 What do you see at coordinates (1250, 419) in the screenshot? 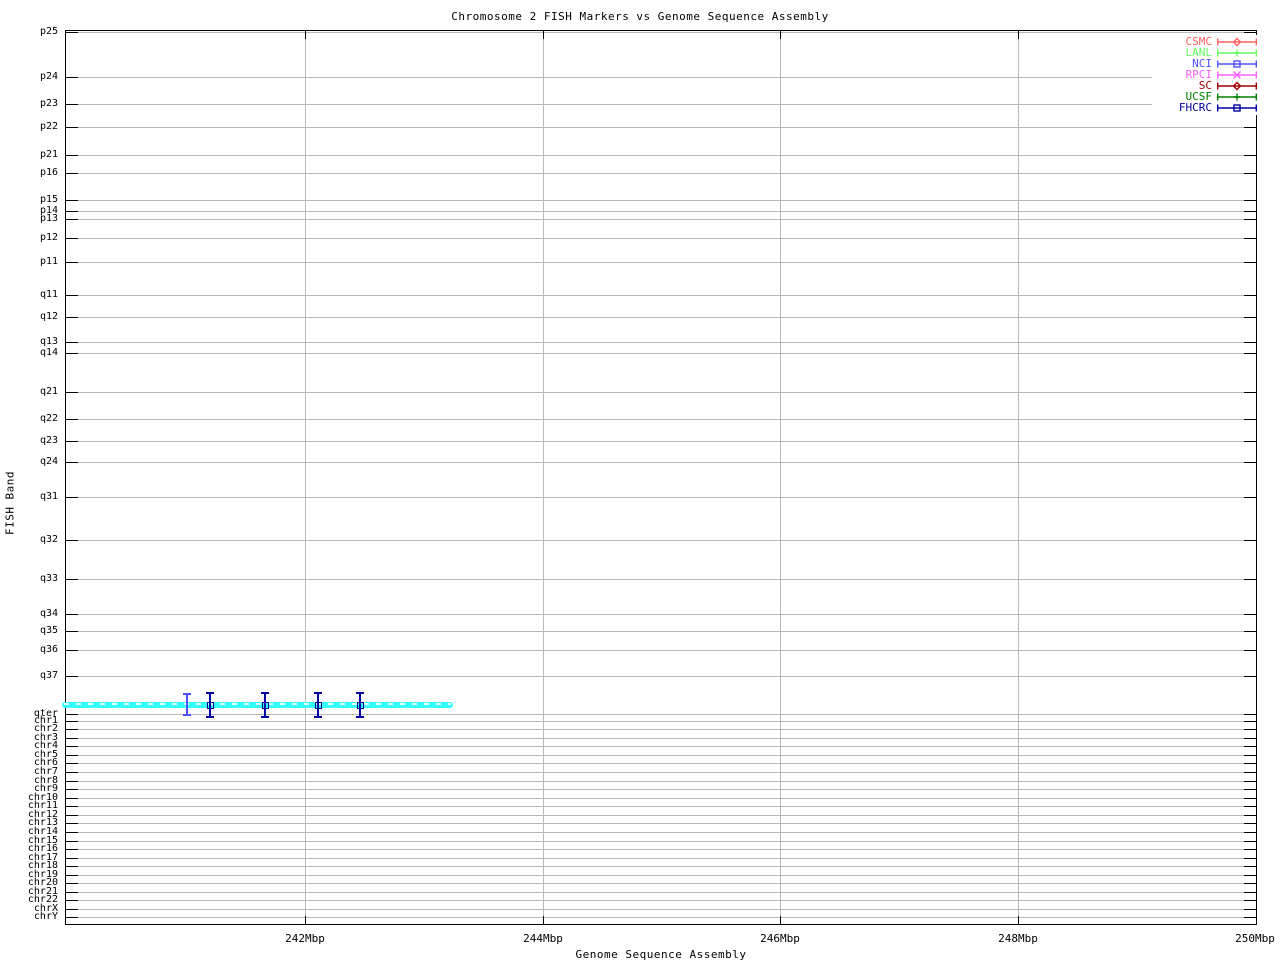
I see `y-tick-right-q22` at bounding box center [1250, 419].